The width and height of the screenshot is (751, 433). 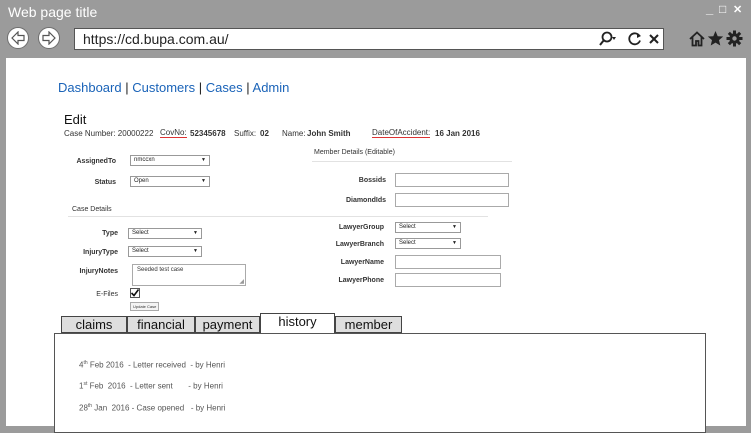 I want to click on forward-button, so click(x=49, y=38).